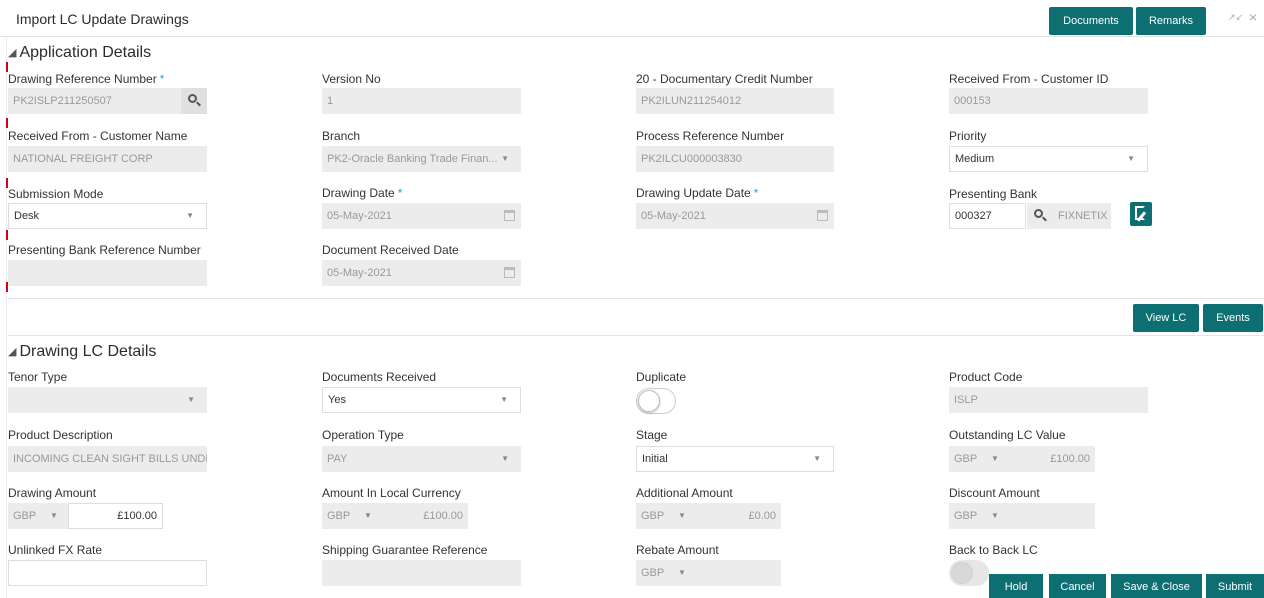 The image size is (1264, 598). I want to click on priority-label: Priority, so click(968, 136).